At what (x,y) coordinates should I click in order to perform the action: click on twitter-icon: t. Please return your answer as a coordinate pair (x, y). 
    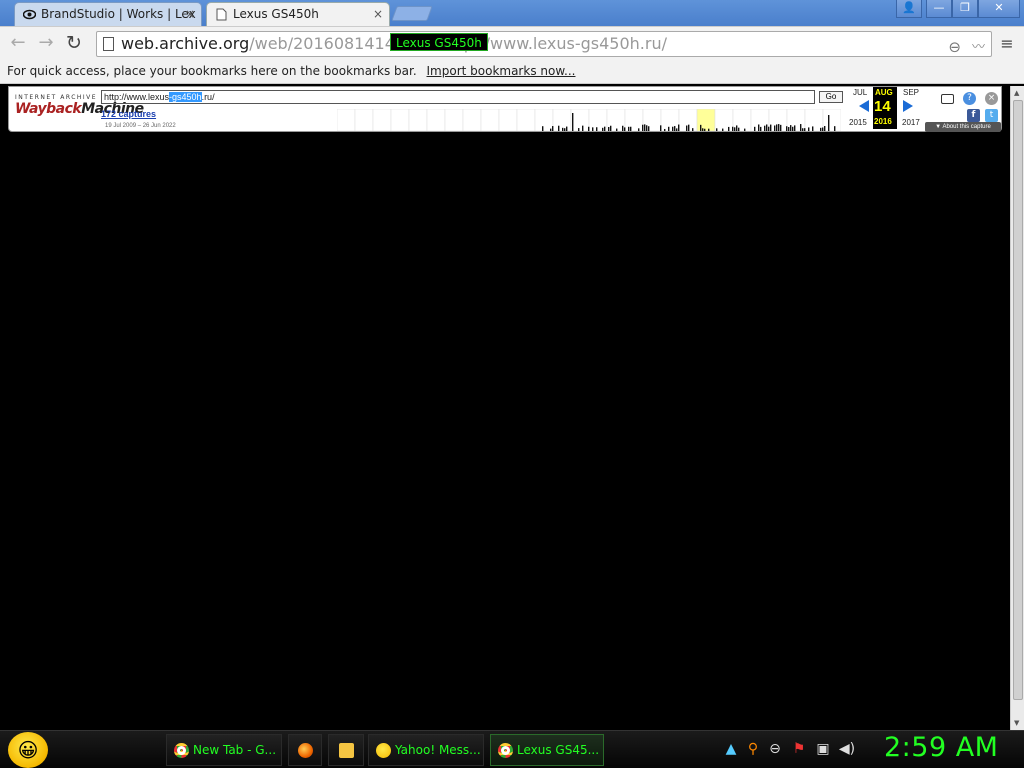
    Looking at the image, I should click on (991, 115).